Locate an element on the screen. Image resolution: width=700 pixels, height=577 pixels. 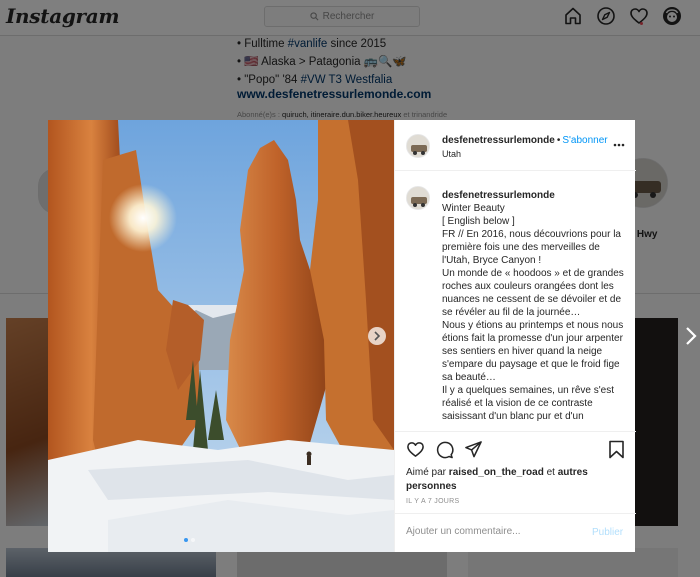
add-comment-section: Publier is located at coordinates (515, 533).